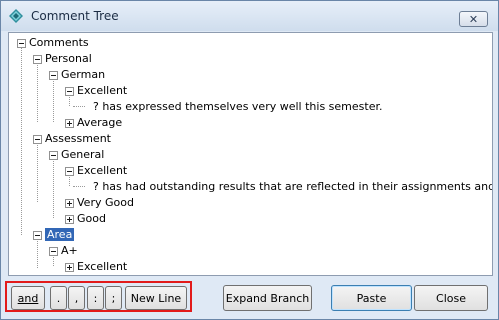  I want to click on paste-button: Paste, so click(371, 298).